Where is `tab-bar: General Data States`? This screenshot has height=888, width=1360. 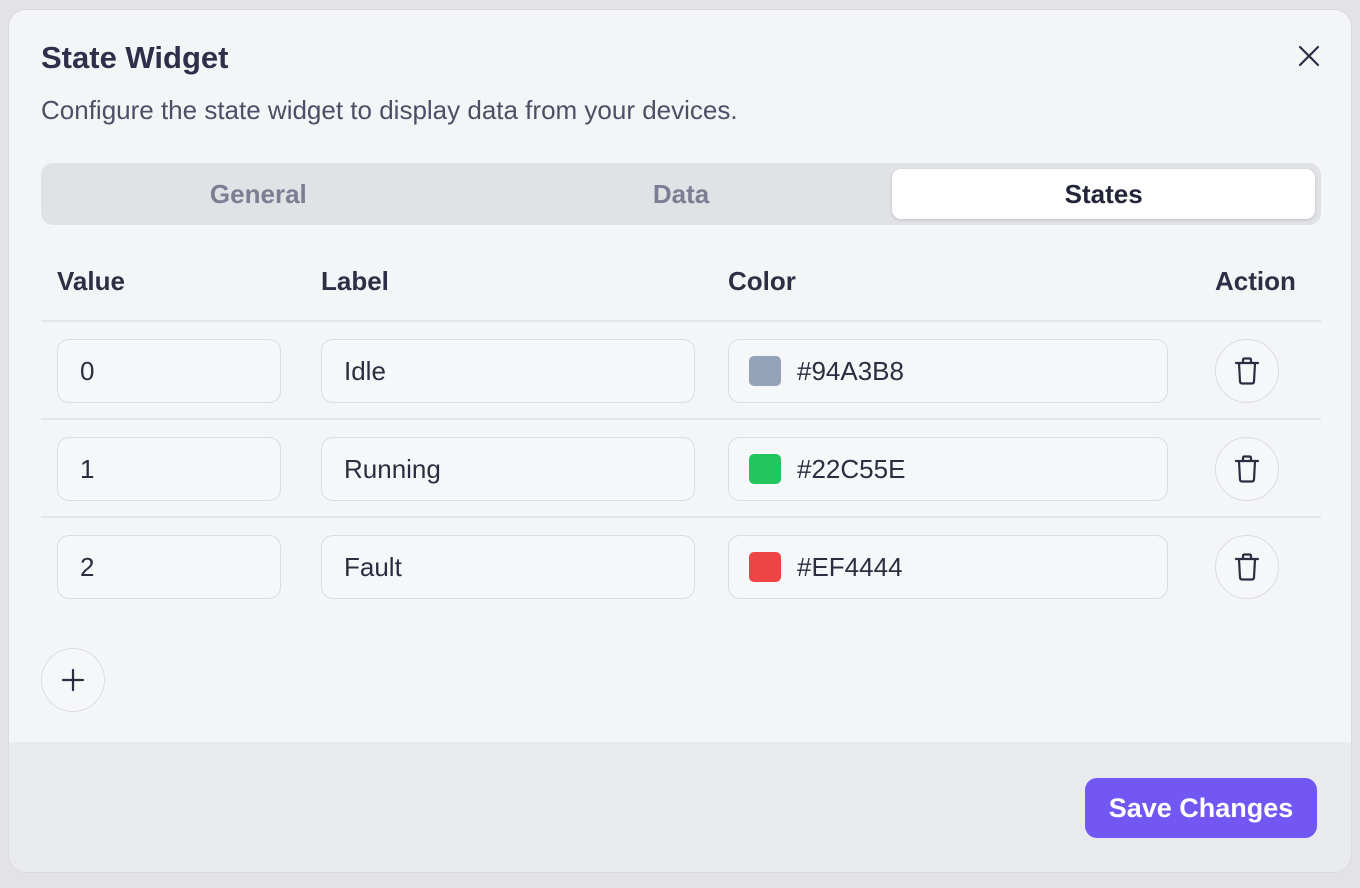 tab-bar: General Data States is located at coordinates (681, 194).